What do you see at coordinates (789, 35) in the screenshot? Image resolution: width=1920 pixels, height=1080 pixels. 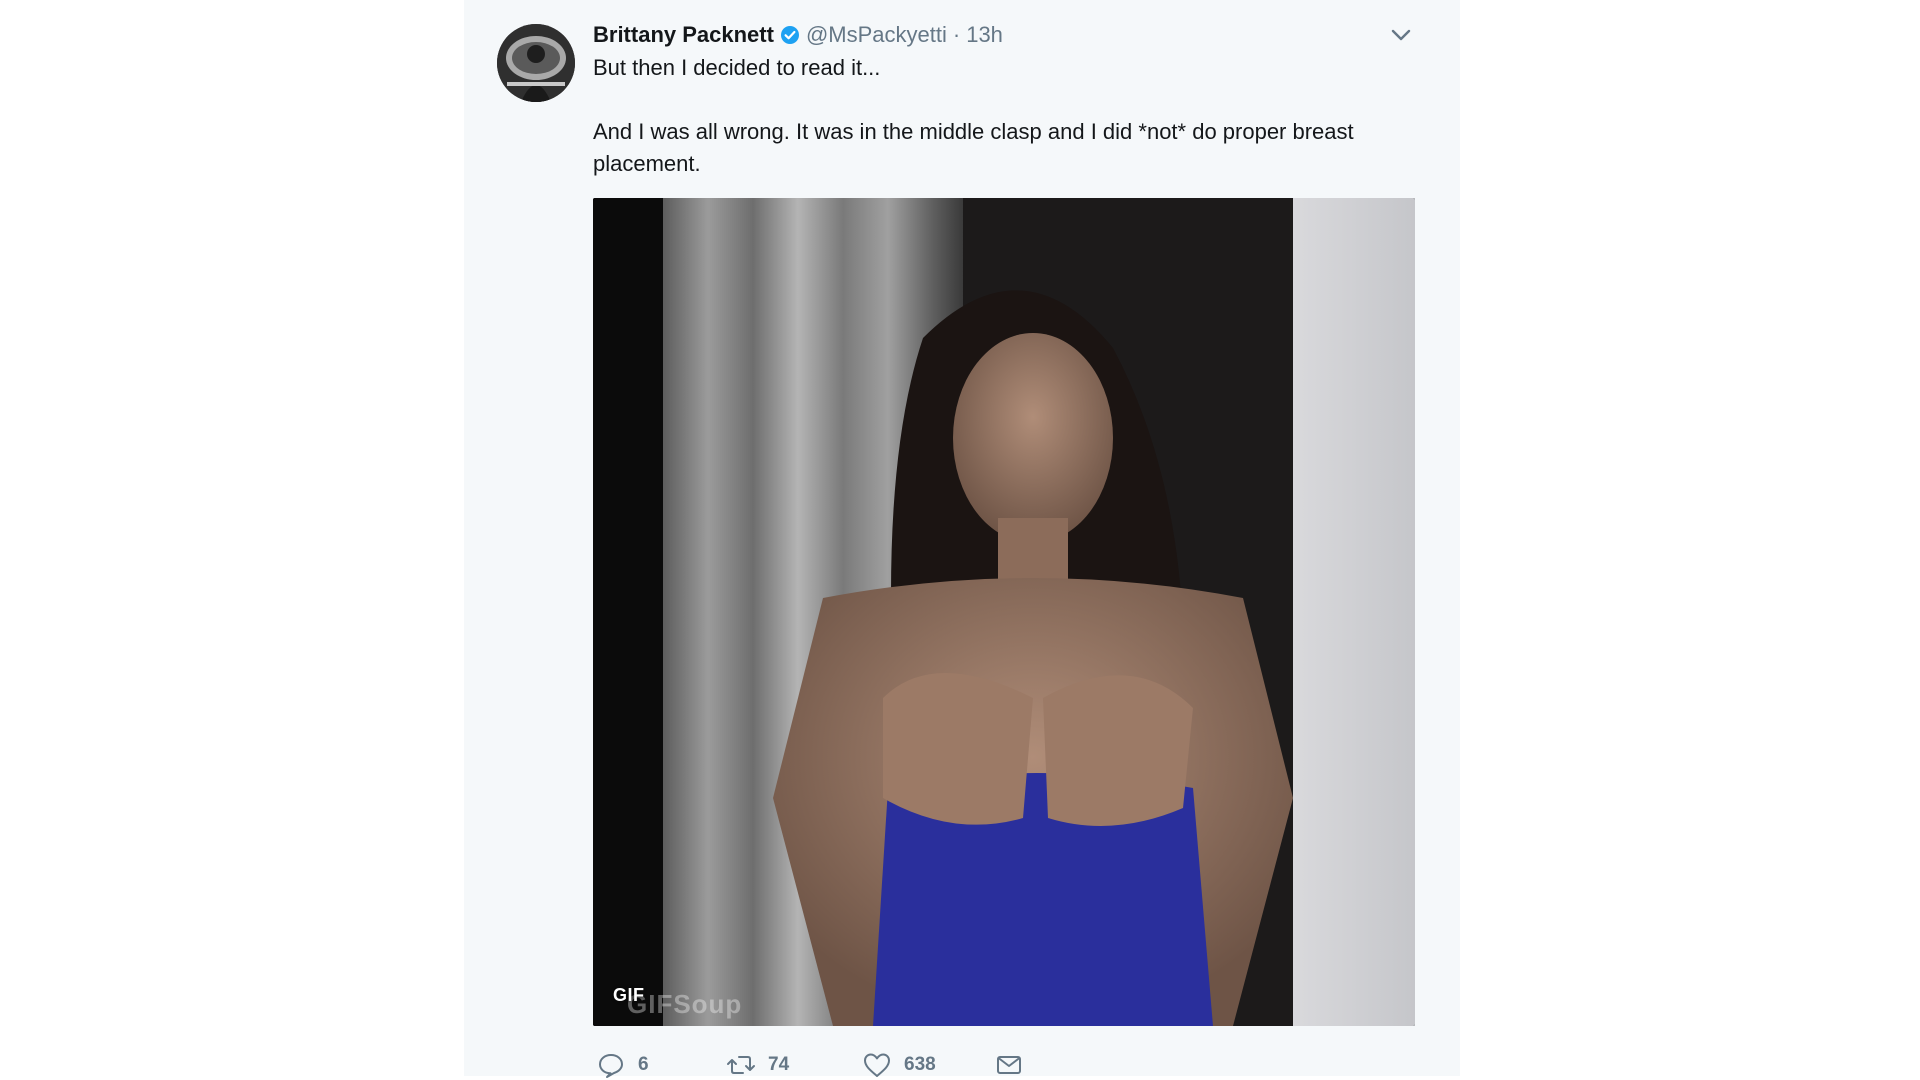 I see `verified-badge-icon` at bounding box center [789, 35].